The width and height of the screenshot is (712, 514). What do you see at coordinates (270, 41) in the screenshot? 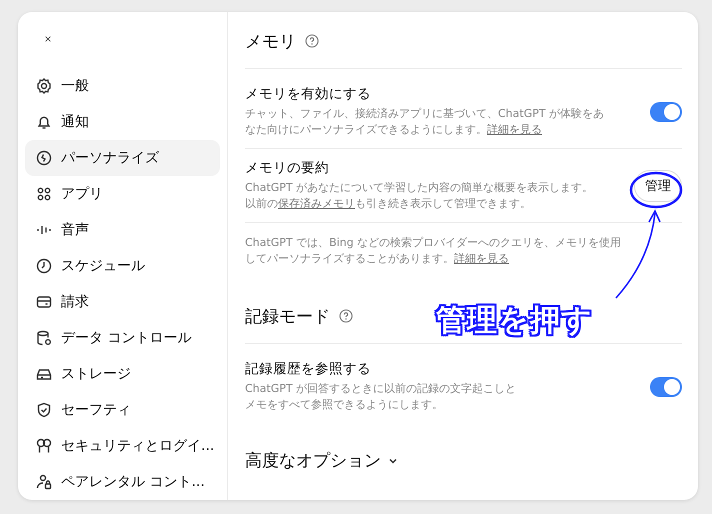
I see `section-title: メモリ` at bounding box center [270, 41].